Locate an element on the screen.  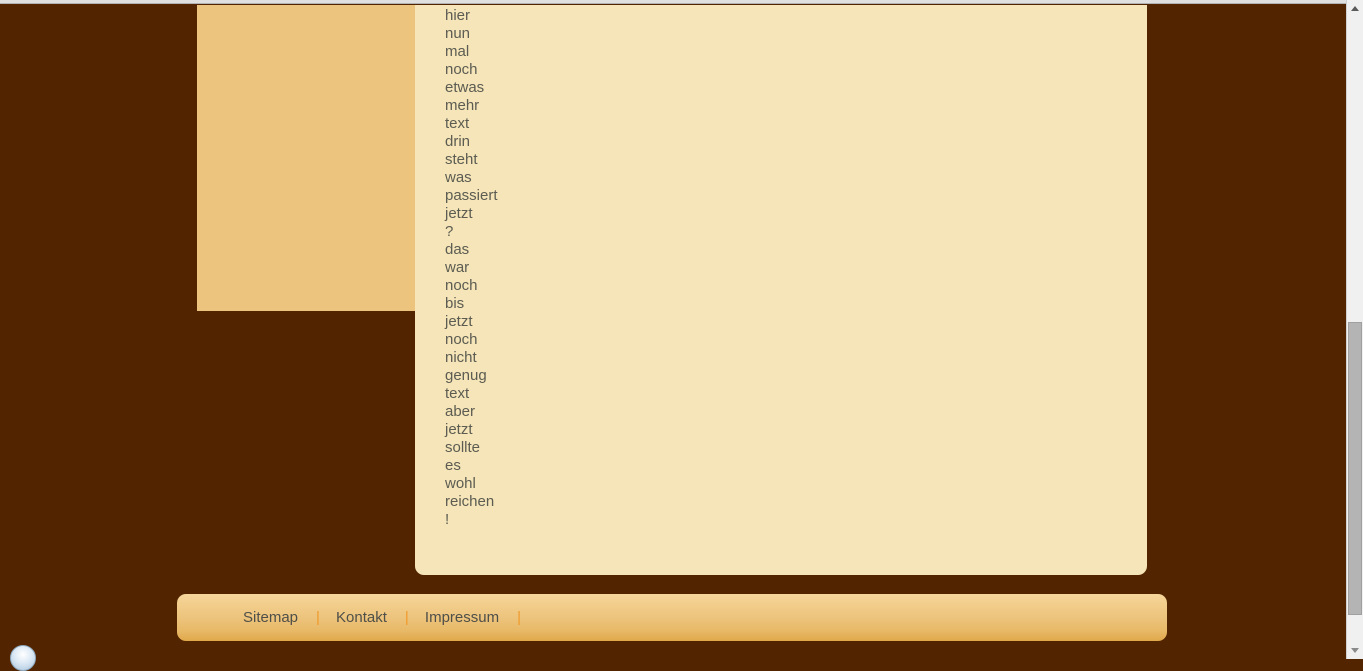
sidebar-panel is located at coordinates (308, 158).